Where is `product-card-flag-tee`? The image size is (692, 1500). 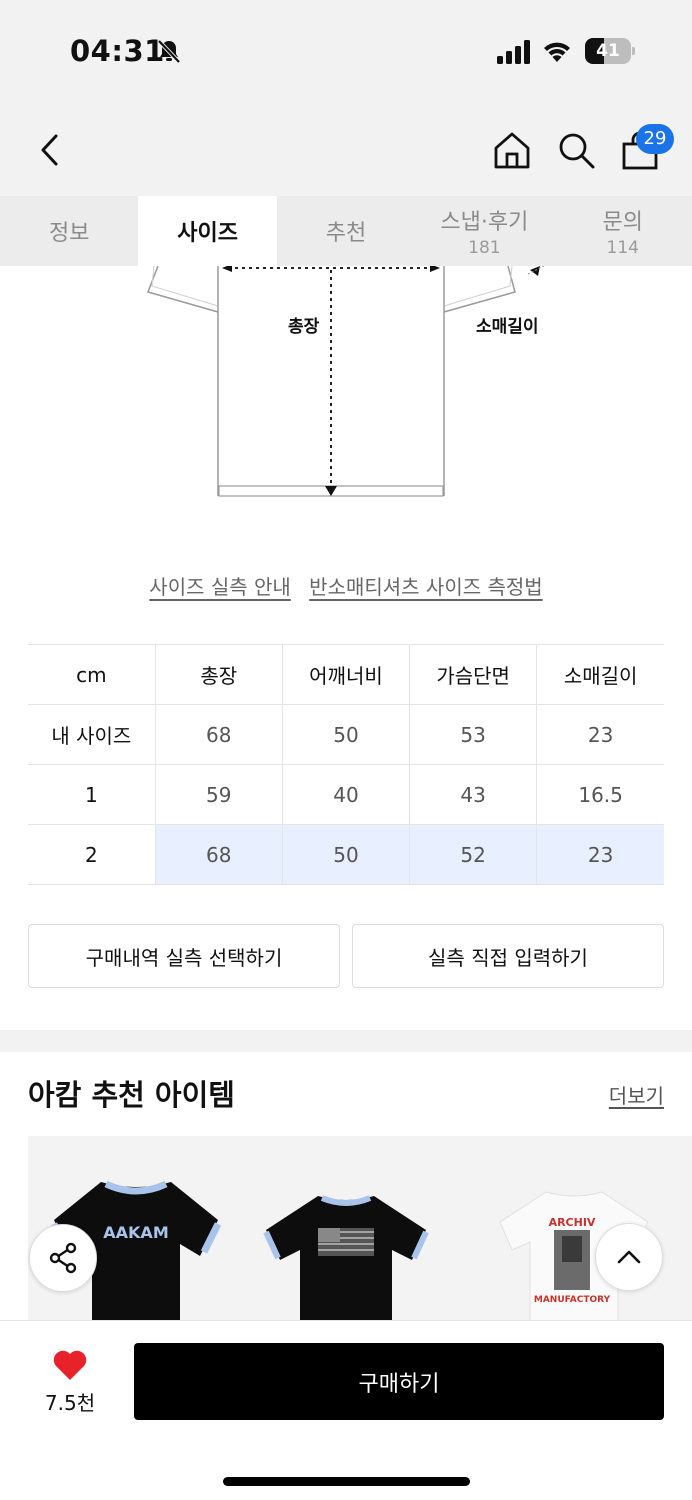
product-card-flag-tee is located at coordinates (346, 1229).